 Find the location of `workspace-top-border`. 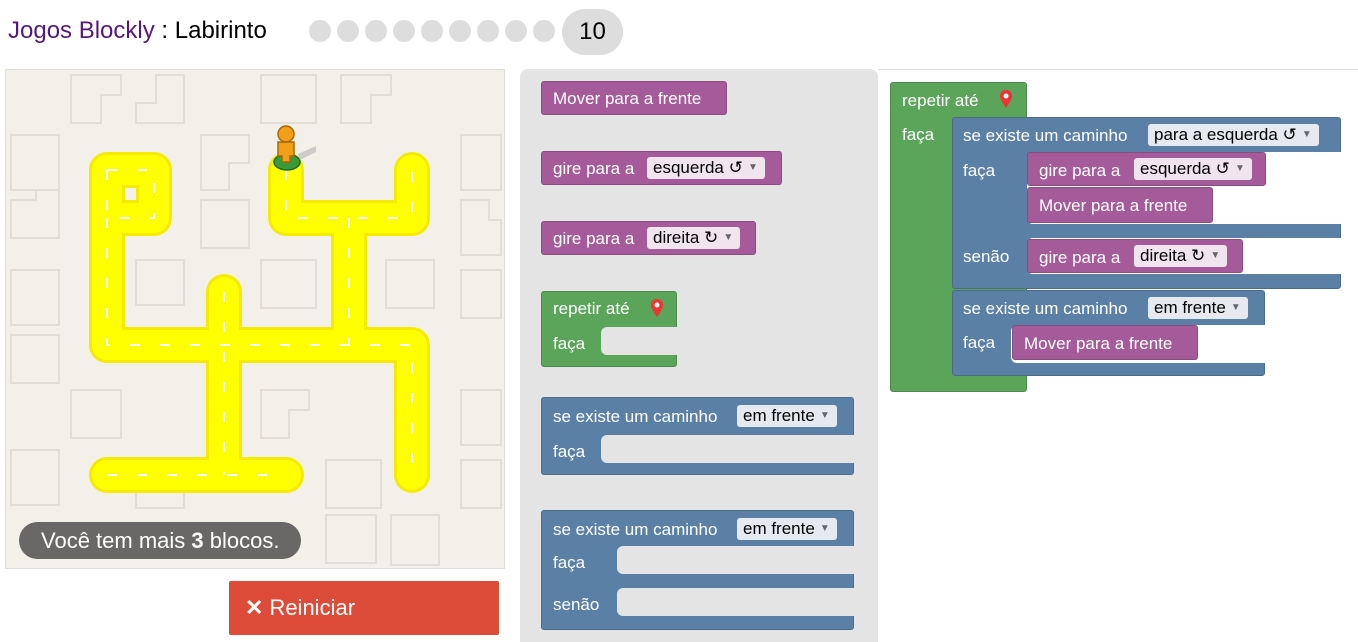

workspace-top-border is located at coordinates (1118, 69).